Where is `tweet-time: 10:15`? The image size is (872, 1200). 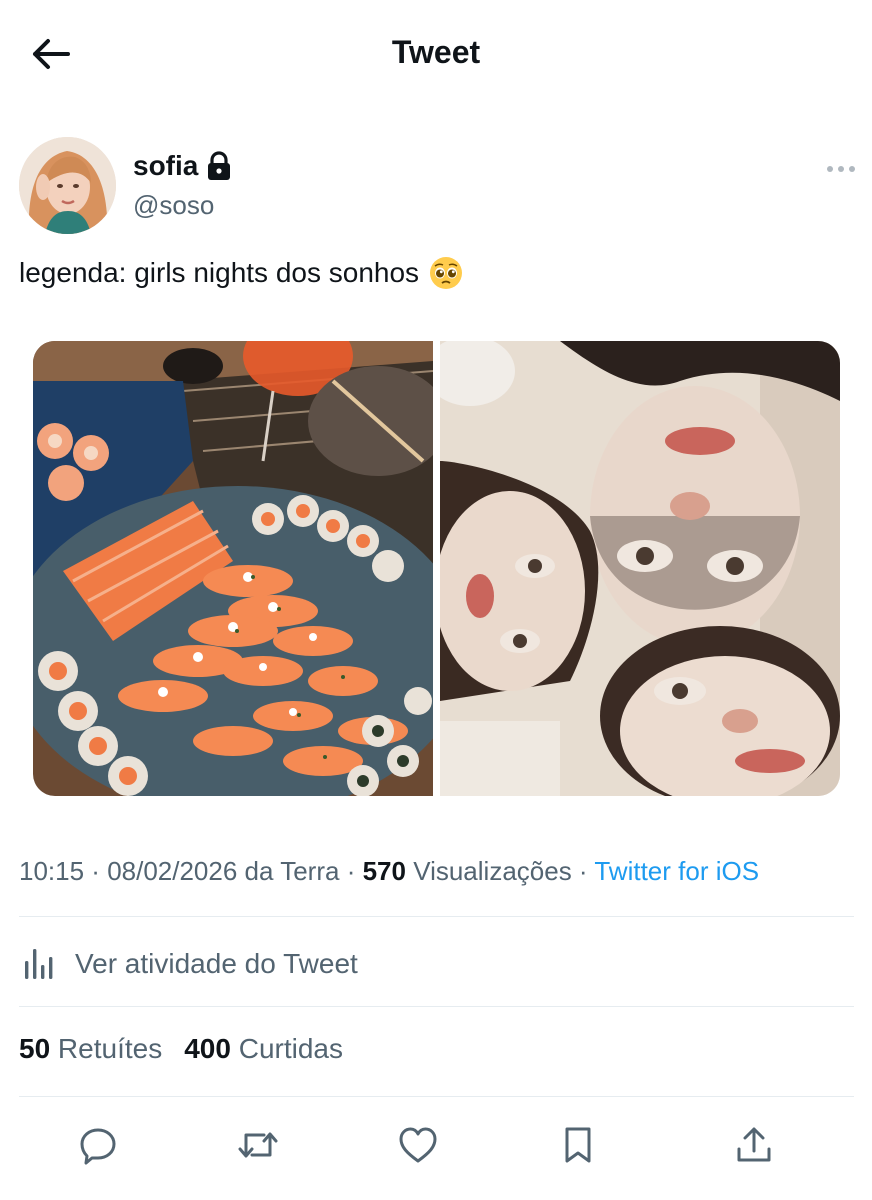
tweet-time: 10:15 is located at coordinates (52, 871).